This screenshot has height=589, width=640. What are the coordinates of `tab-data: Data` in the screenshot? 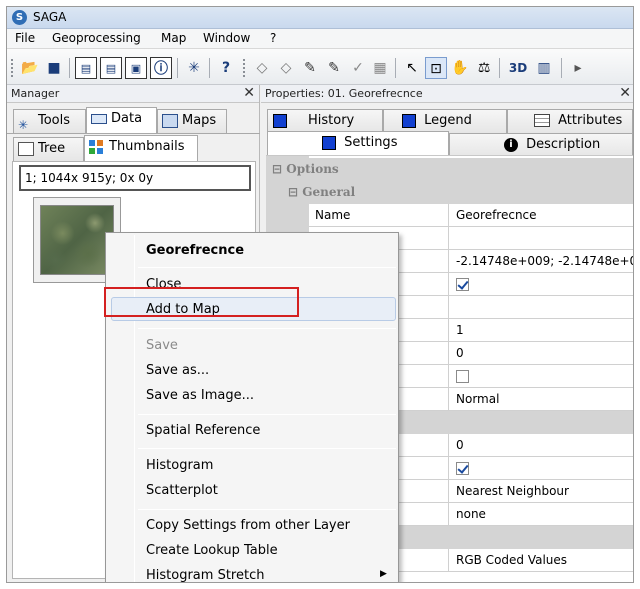 It's located at (121, 120).